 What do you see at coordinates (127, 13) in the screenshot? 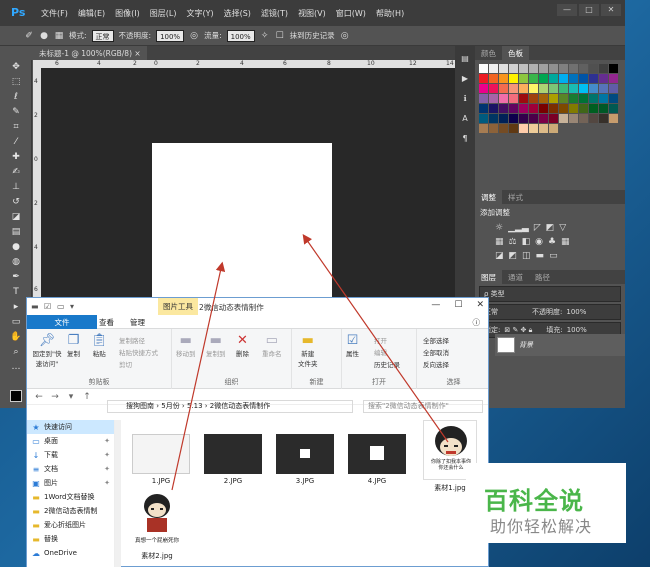
I see `menu-image: 图像(I)` at bounding box center [127, 13].